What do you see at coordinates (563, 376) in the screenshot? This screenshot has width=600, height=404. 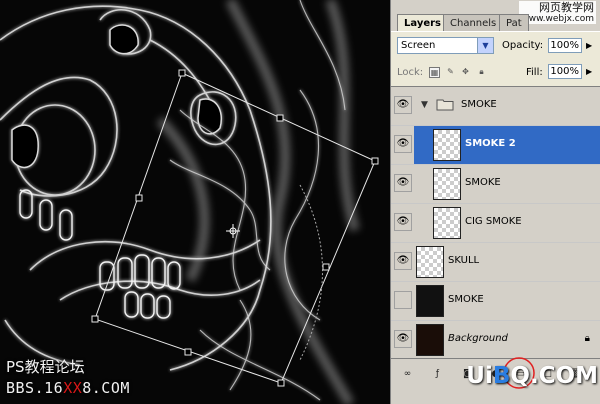 I see `watermark-br-part4: .COM` at bounding box center [563, 376].